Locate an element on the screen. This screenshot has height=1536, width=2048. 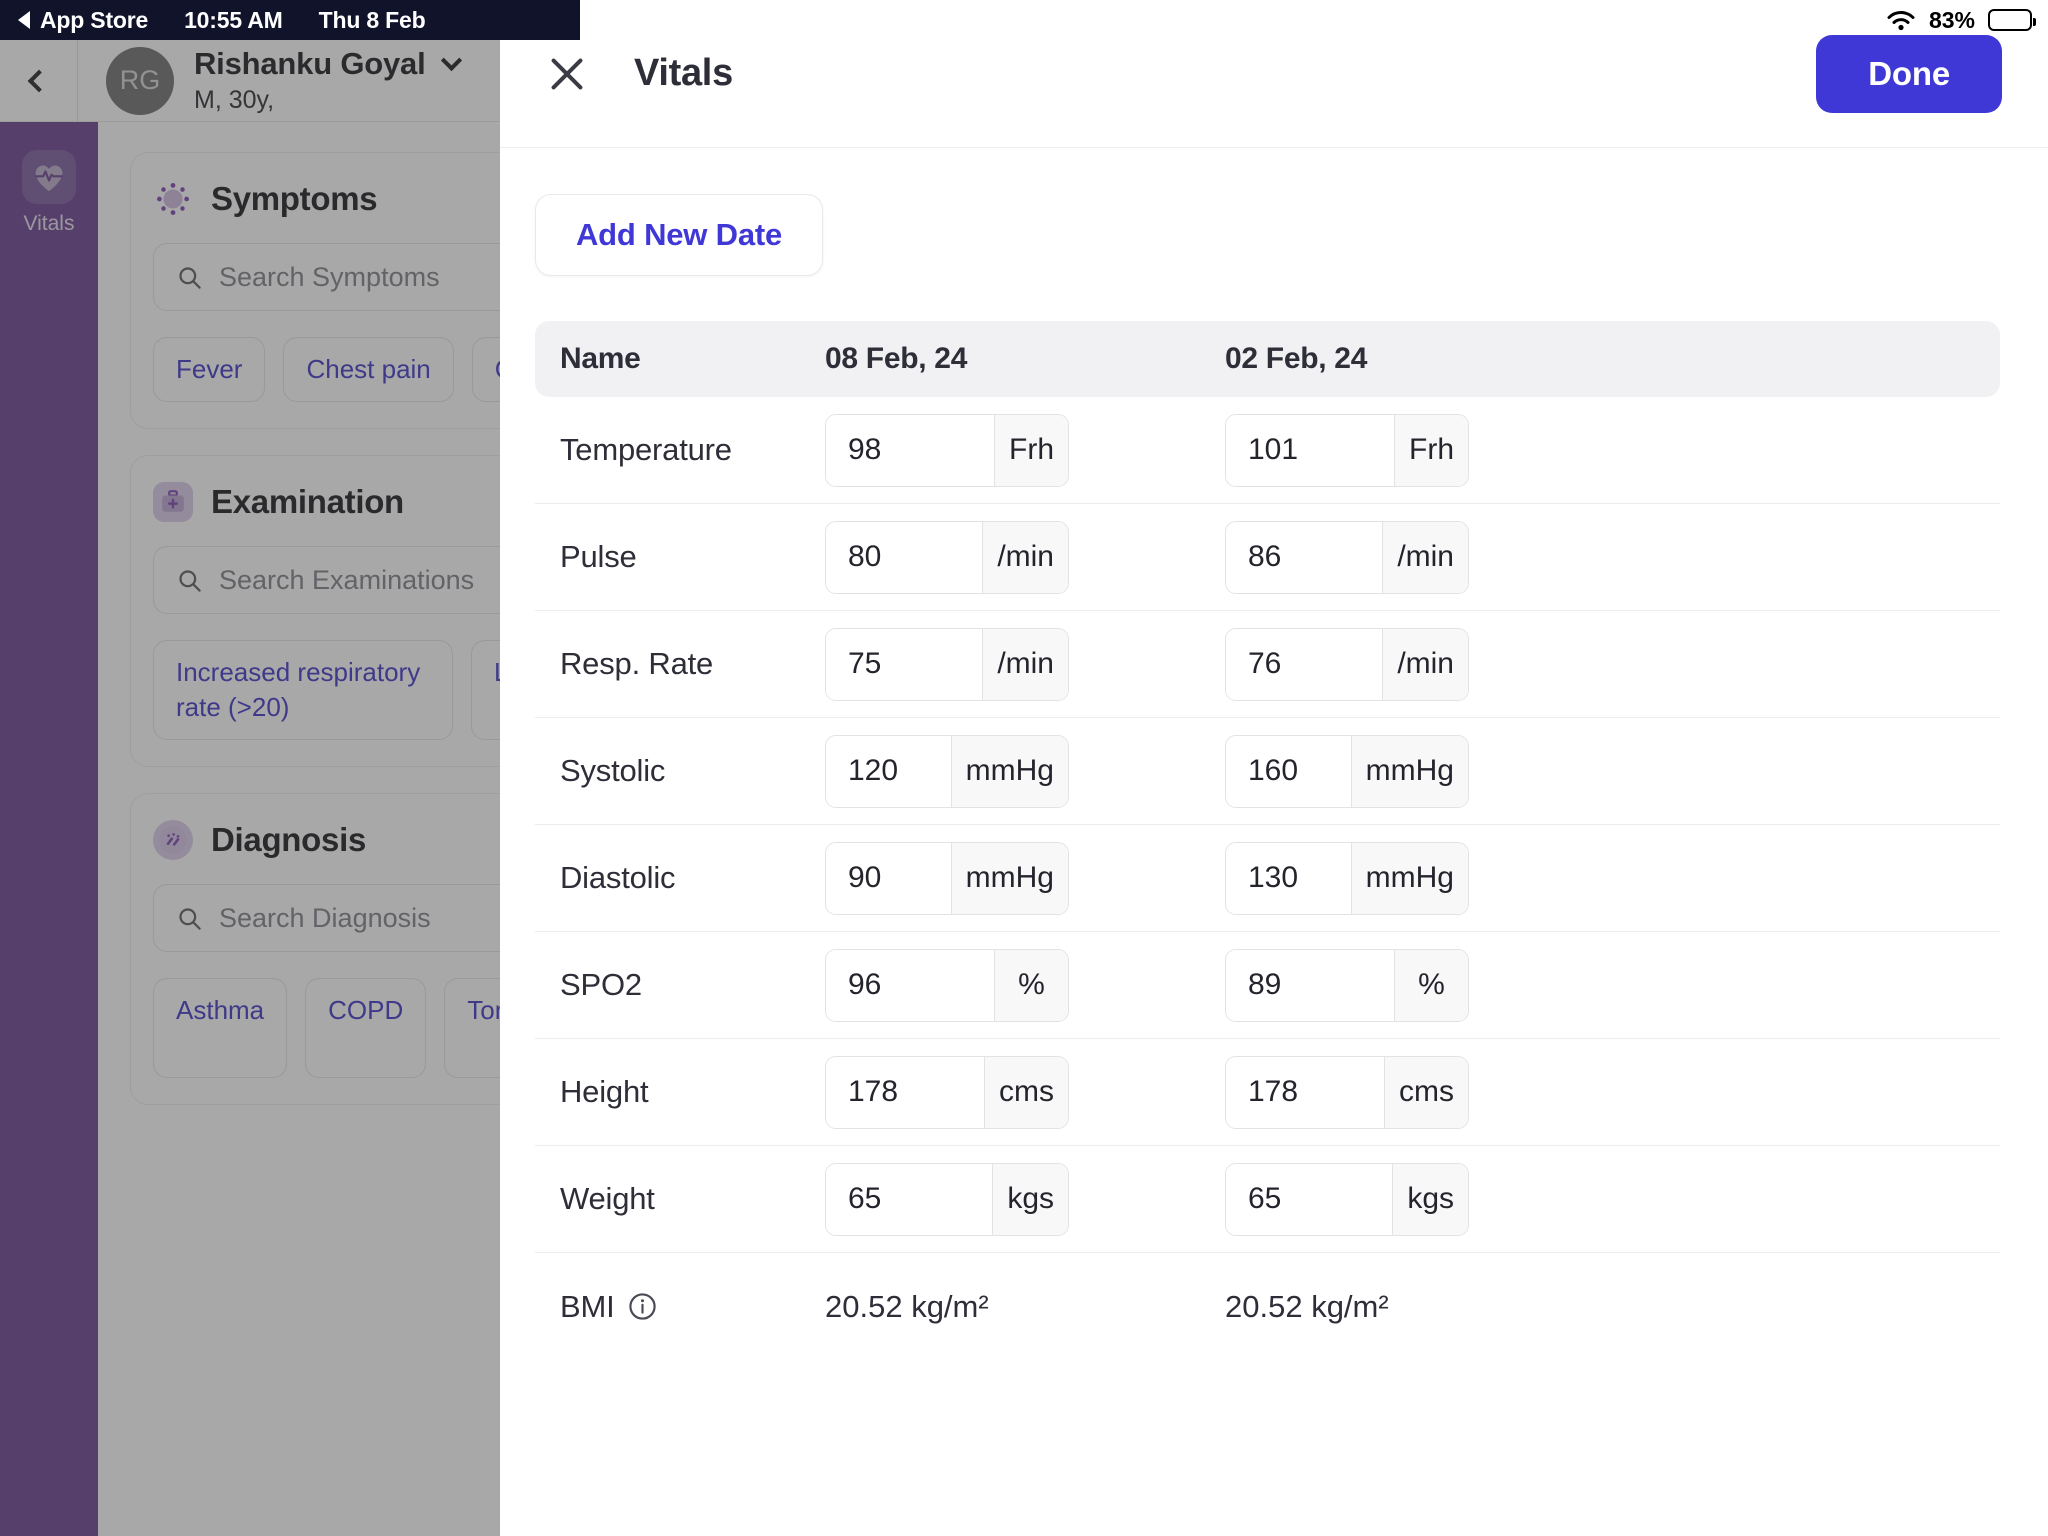
status-bar-right: 83% is located at coordinates (1961, 20).